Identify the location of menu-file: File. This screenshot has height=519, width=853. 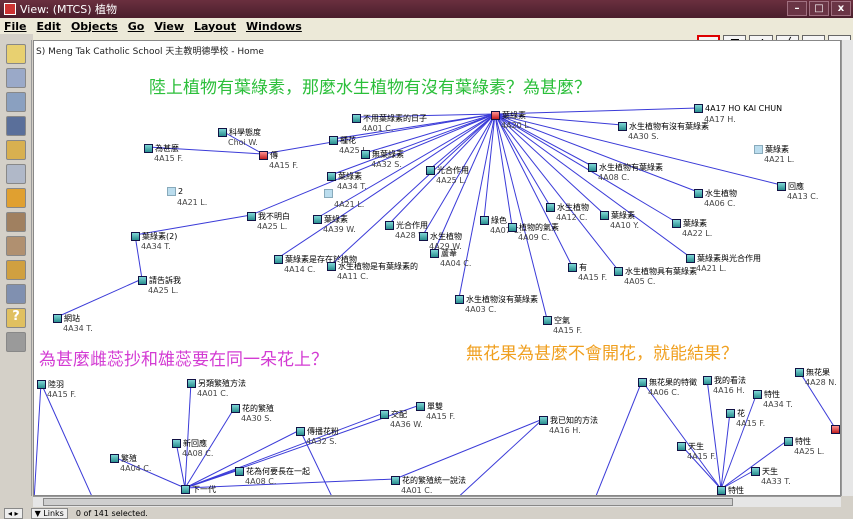
(15, 26).